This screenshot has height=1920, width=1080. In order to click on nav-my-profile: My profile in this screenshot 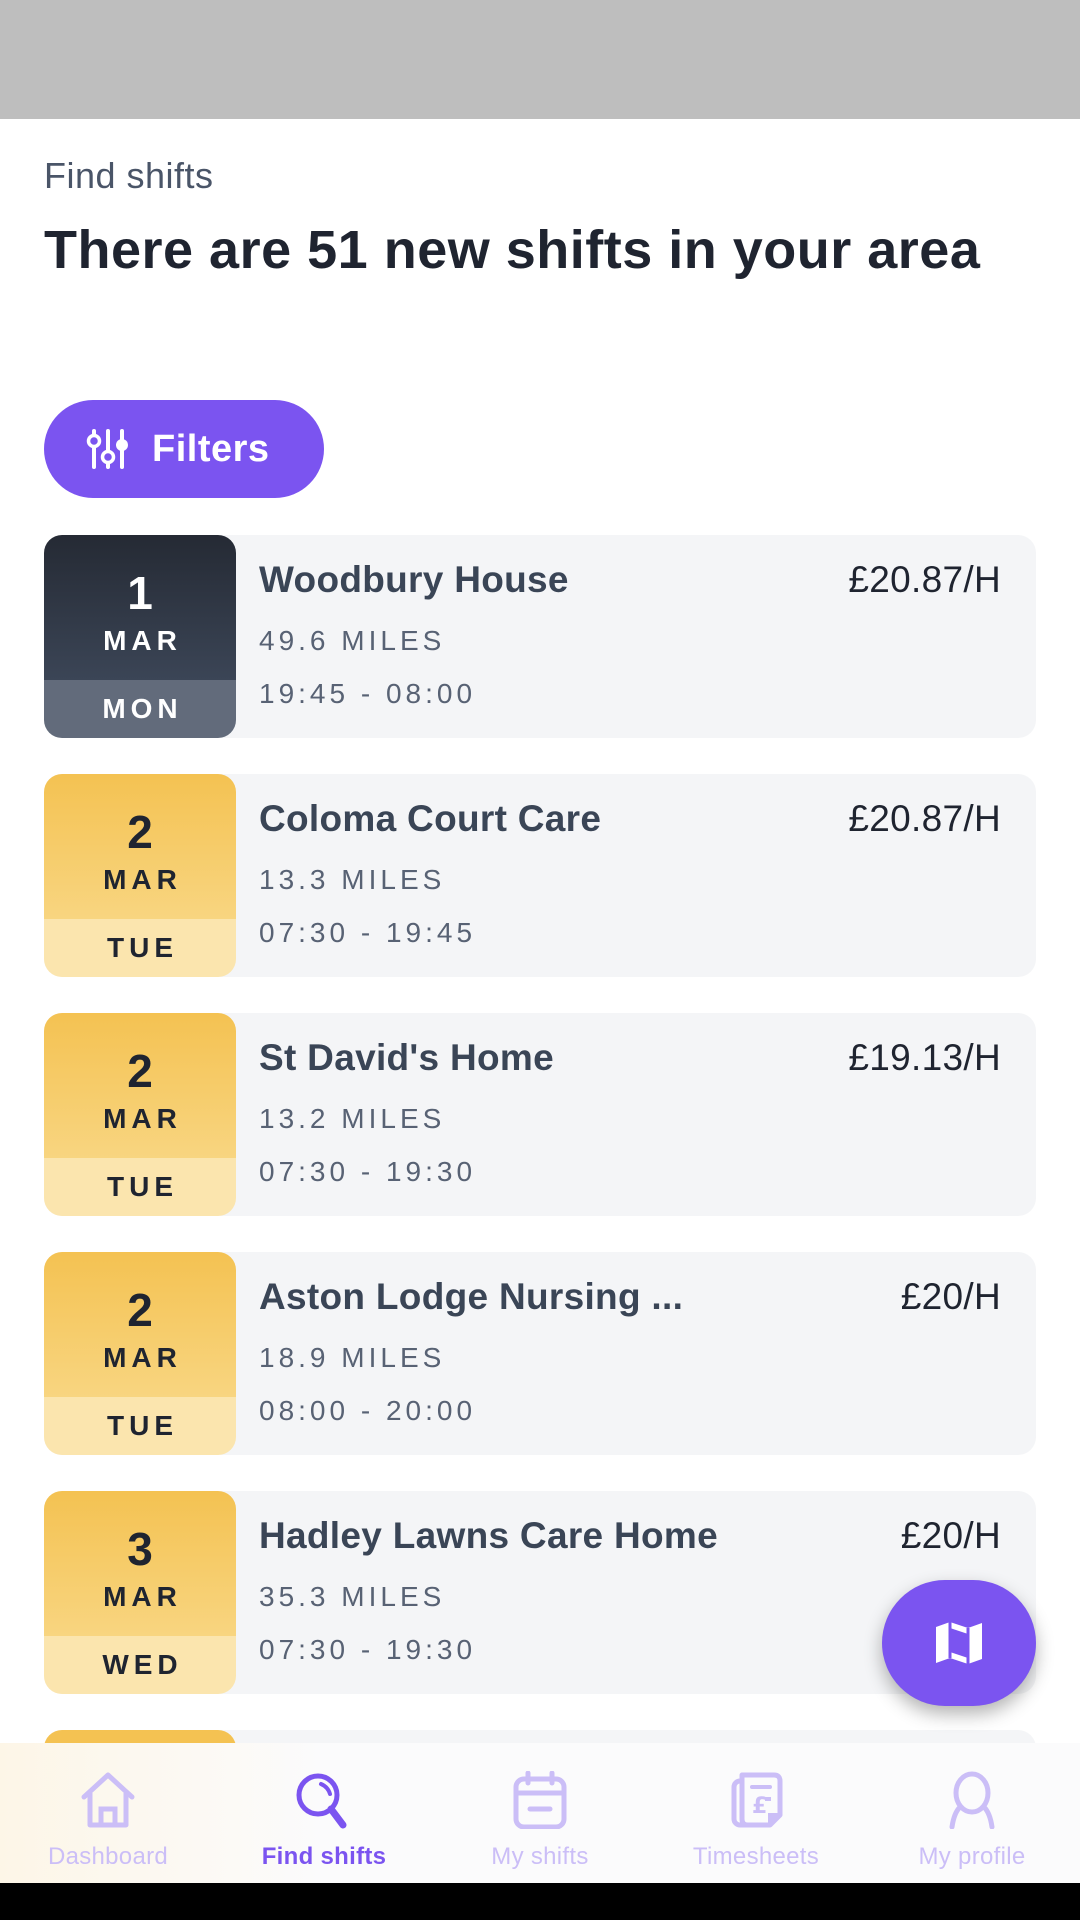, I will do `click(972, 1813)`.